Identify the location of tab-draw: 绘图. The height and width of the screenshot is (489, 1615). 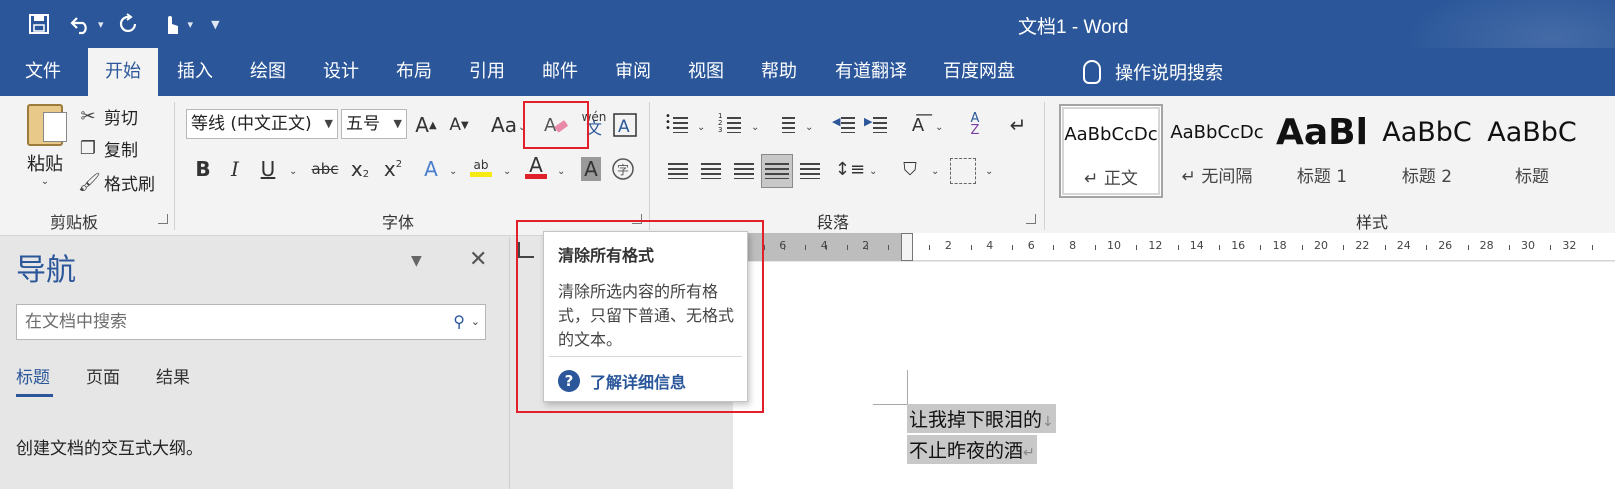
(268, 72).